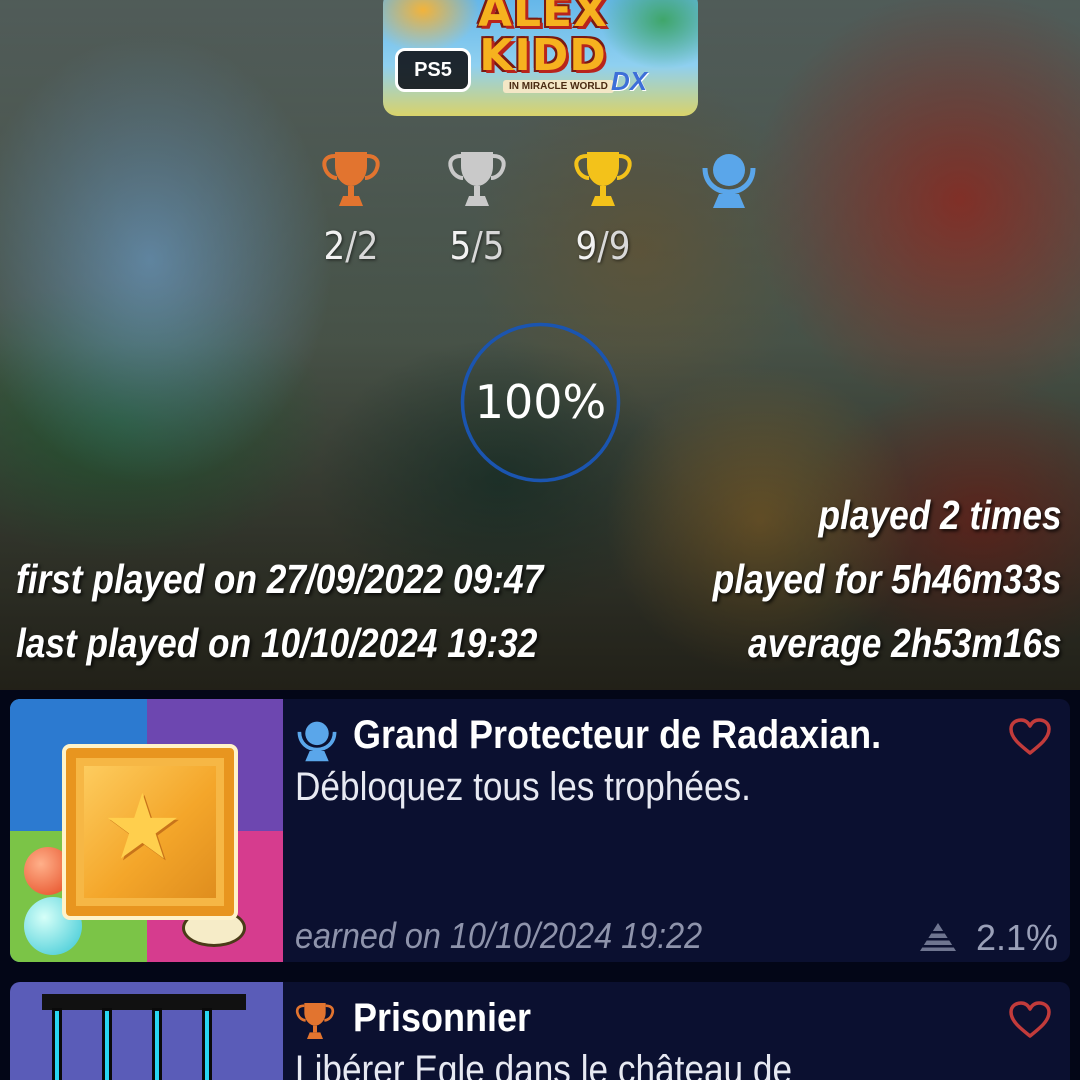 Image resolution: width=1080 pixels, height=1080 pixels. Describe the element at coordinates (146, 1031) in the screenshot. I see `trophy-thumbnail` at that location.